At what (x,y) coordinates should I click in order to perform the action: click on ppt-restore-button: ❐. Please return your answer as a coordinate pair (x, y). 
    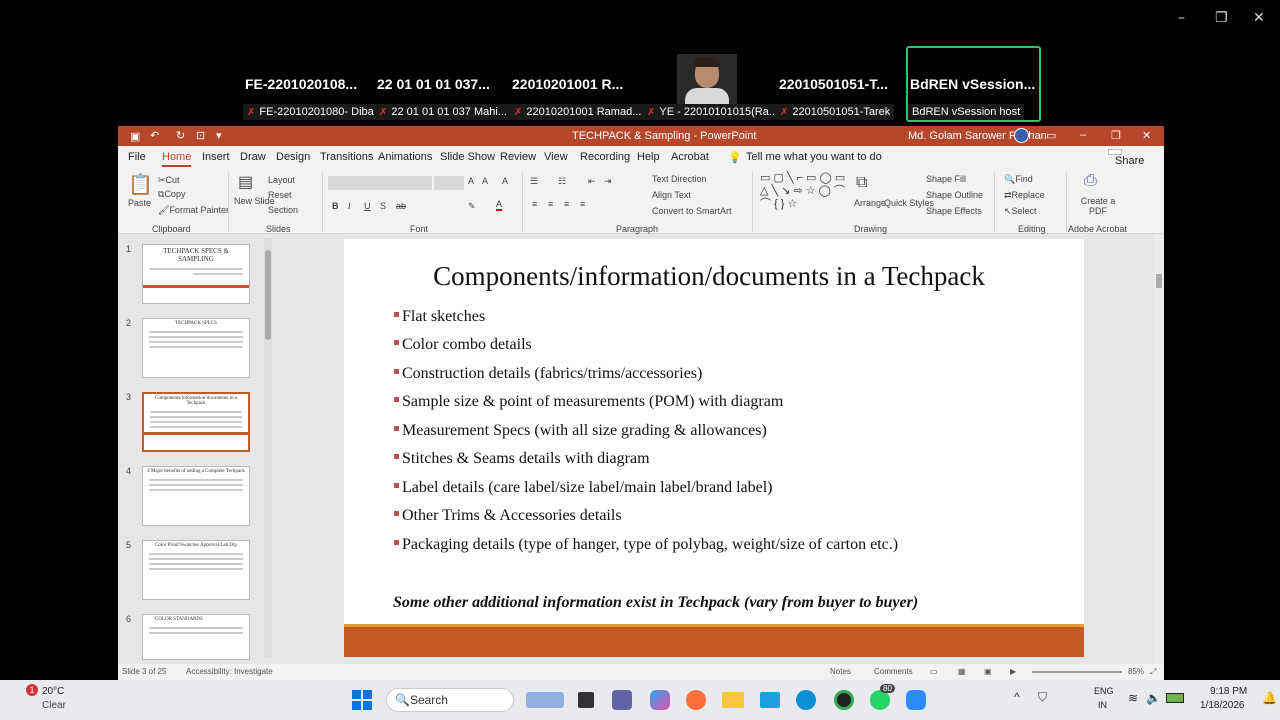
    Looking at the image, I should click on (1116, 135).